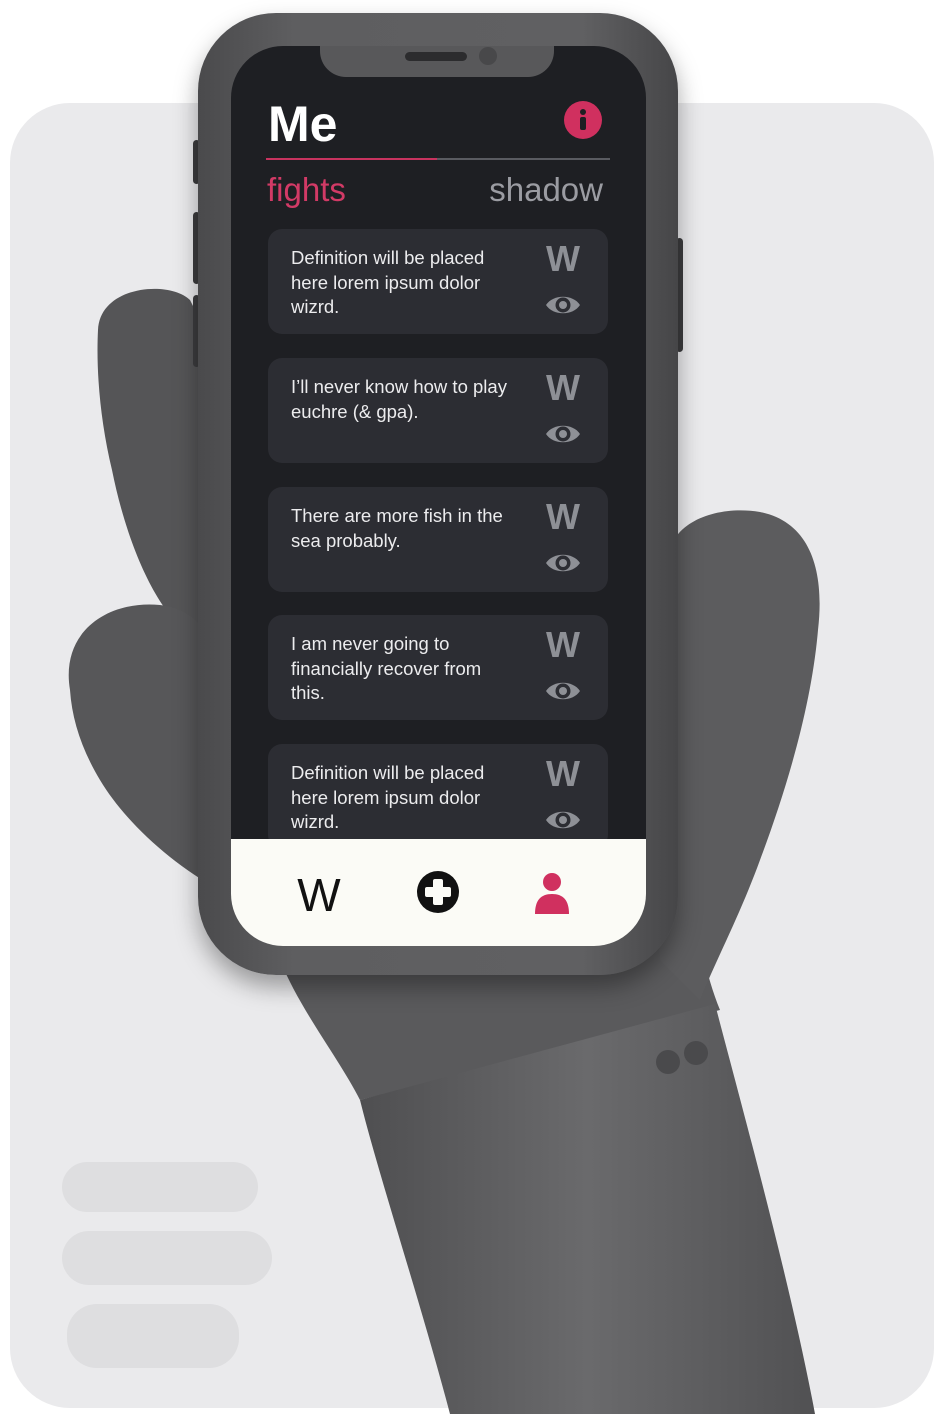  Describe the element at coordinates (306, 190) in the screenshot. I see `tab-fights: fights` at that location.